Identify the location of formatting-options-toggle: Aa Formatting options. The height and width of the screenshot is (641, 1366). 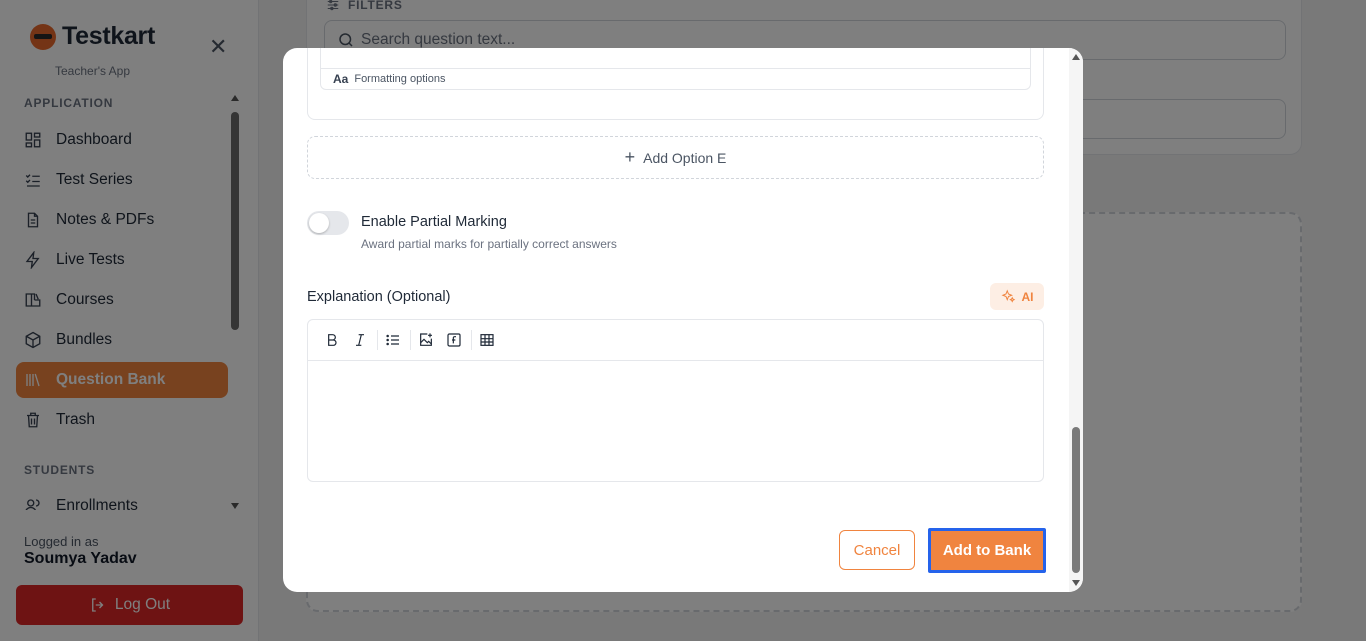
(389, 79).